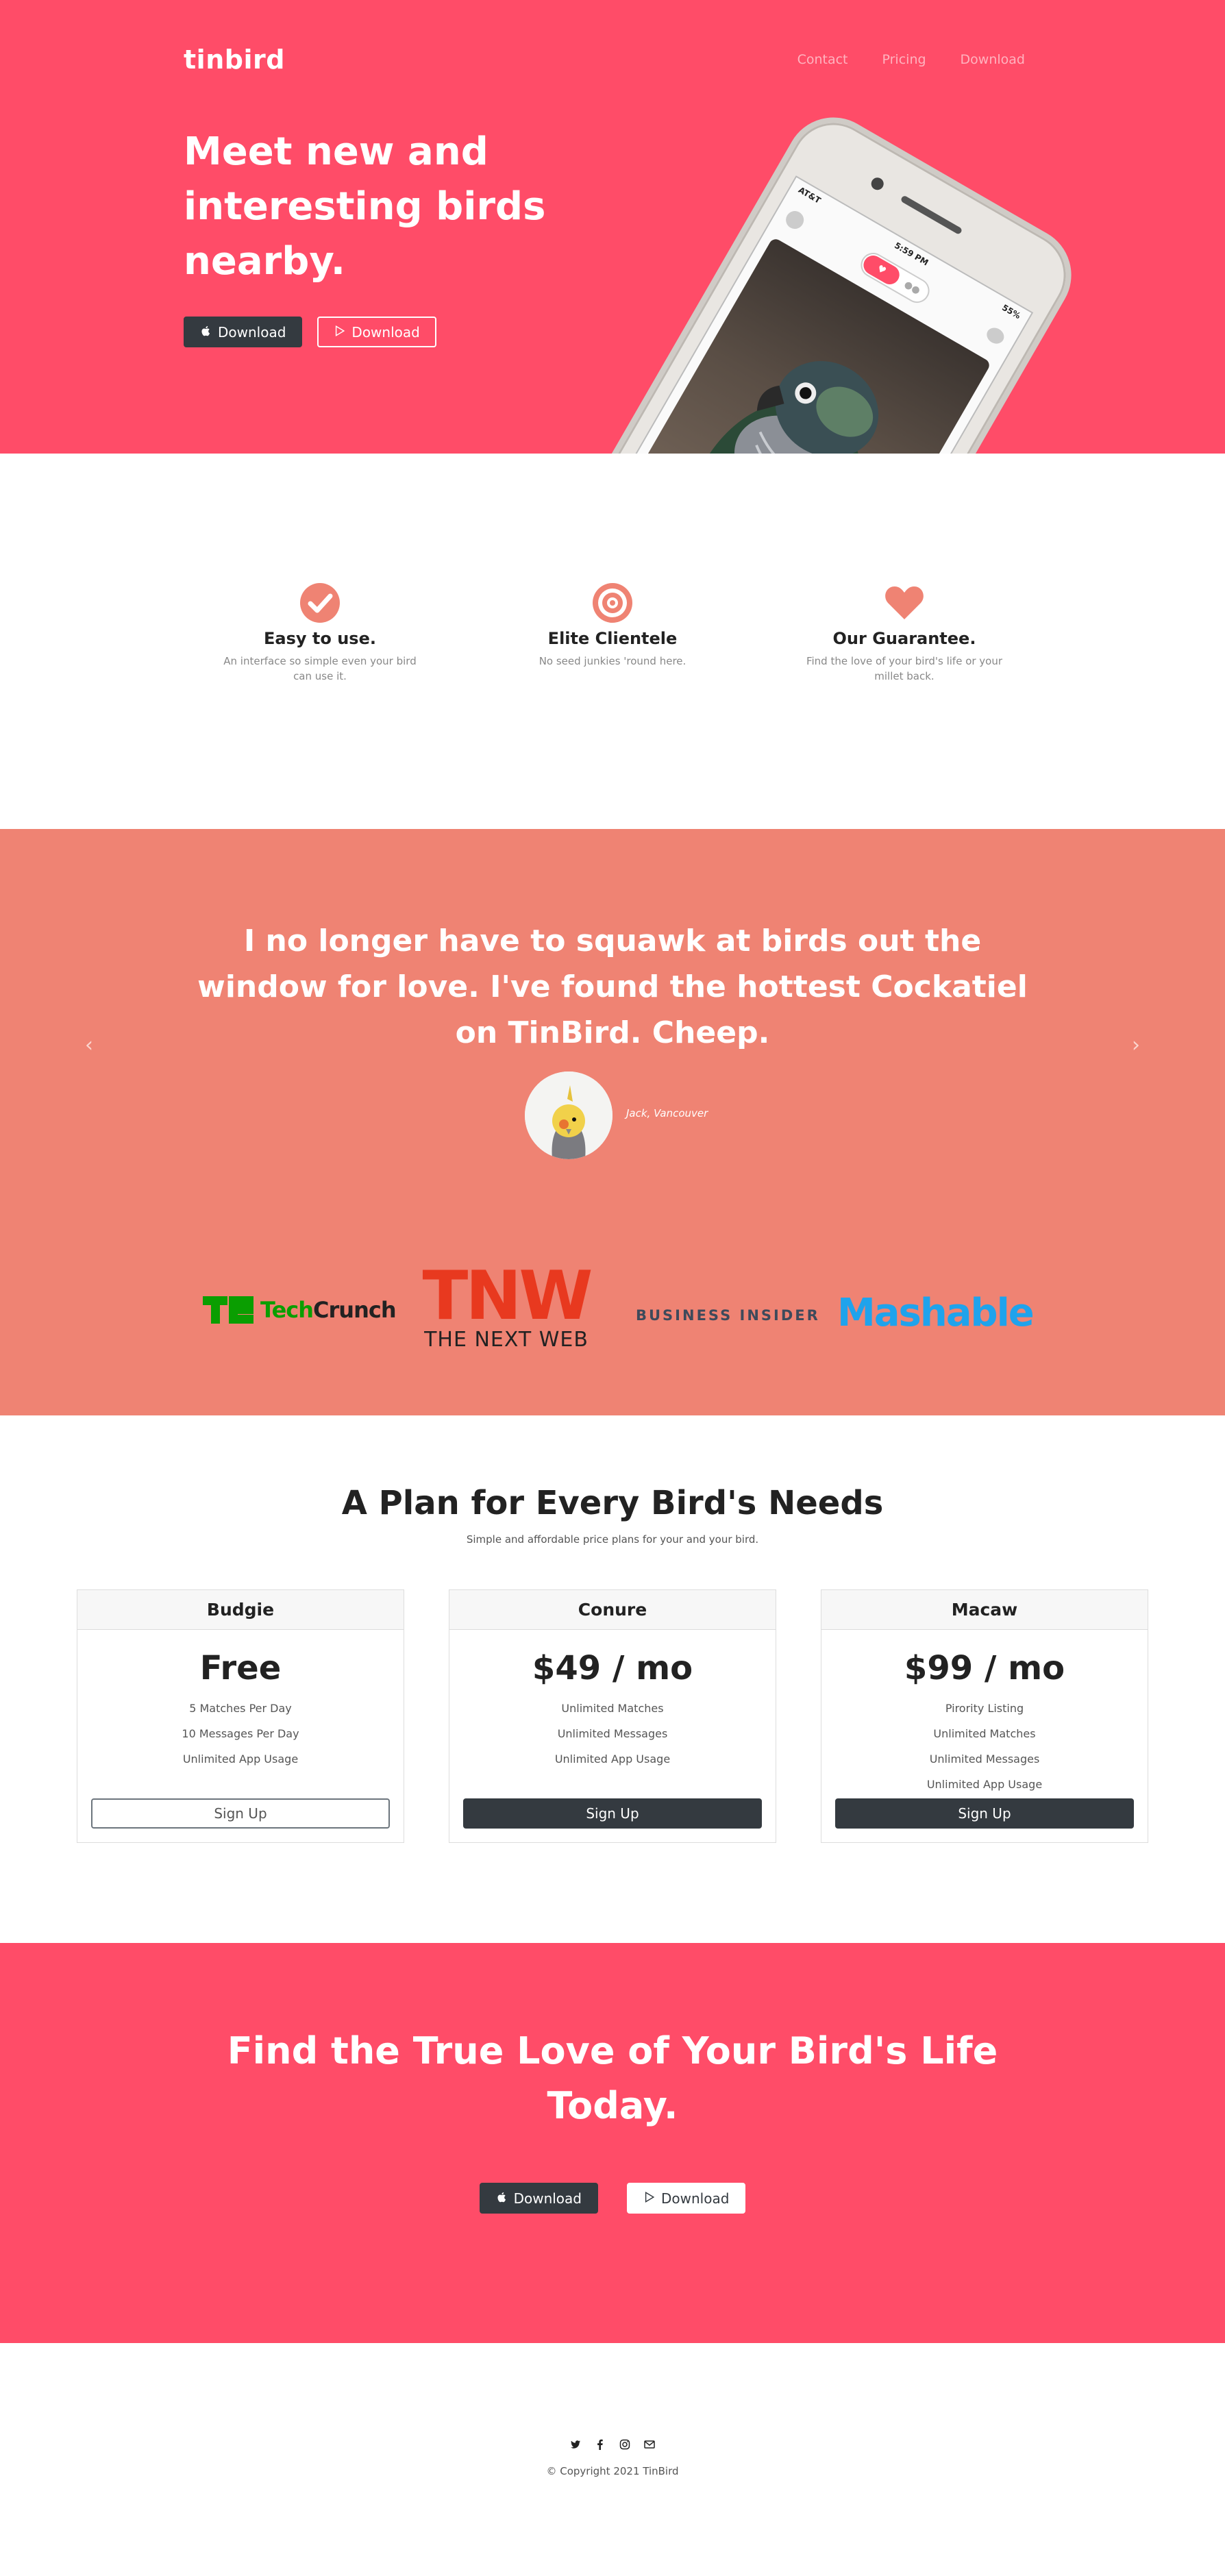 This screenshot has height=2576, width=1225. Describe the element at coordinates (575, 2444) in the screenshot. I see `twitter-icon` at that location.